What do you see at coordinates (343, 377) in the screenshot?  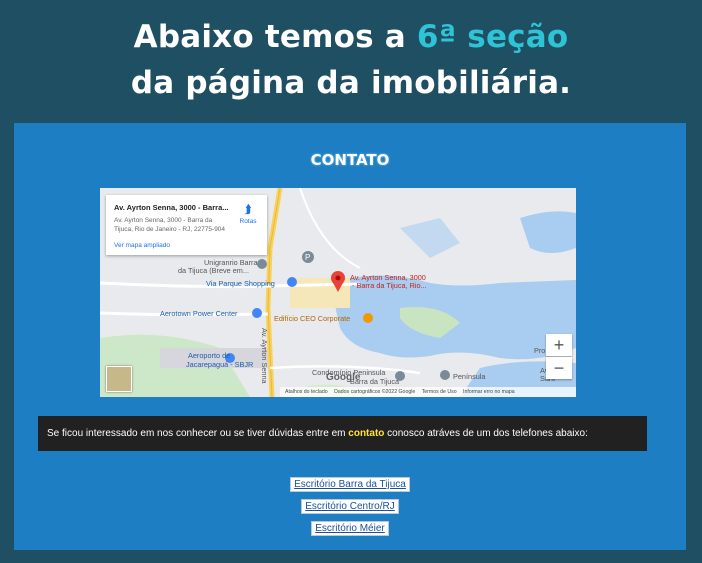 I see `google-logo: Google` at bounding box center [343, 377].